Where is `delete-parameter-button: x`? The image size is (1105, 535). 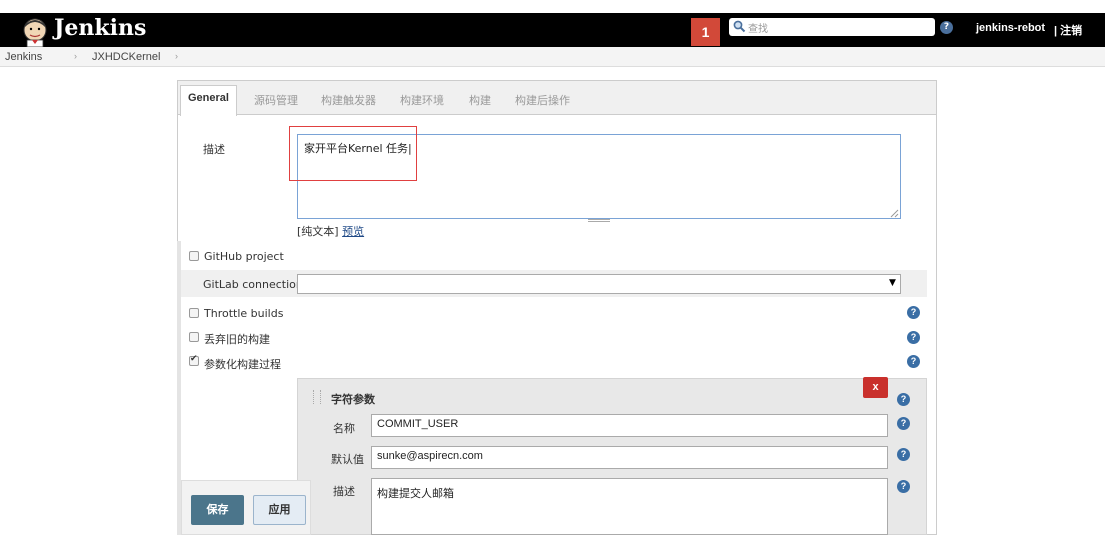 delete-parameter-button: x is located at coordinates (875, 387).